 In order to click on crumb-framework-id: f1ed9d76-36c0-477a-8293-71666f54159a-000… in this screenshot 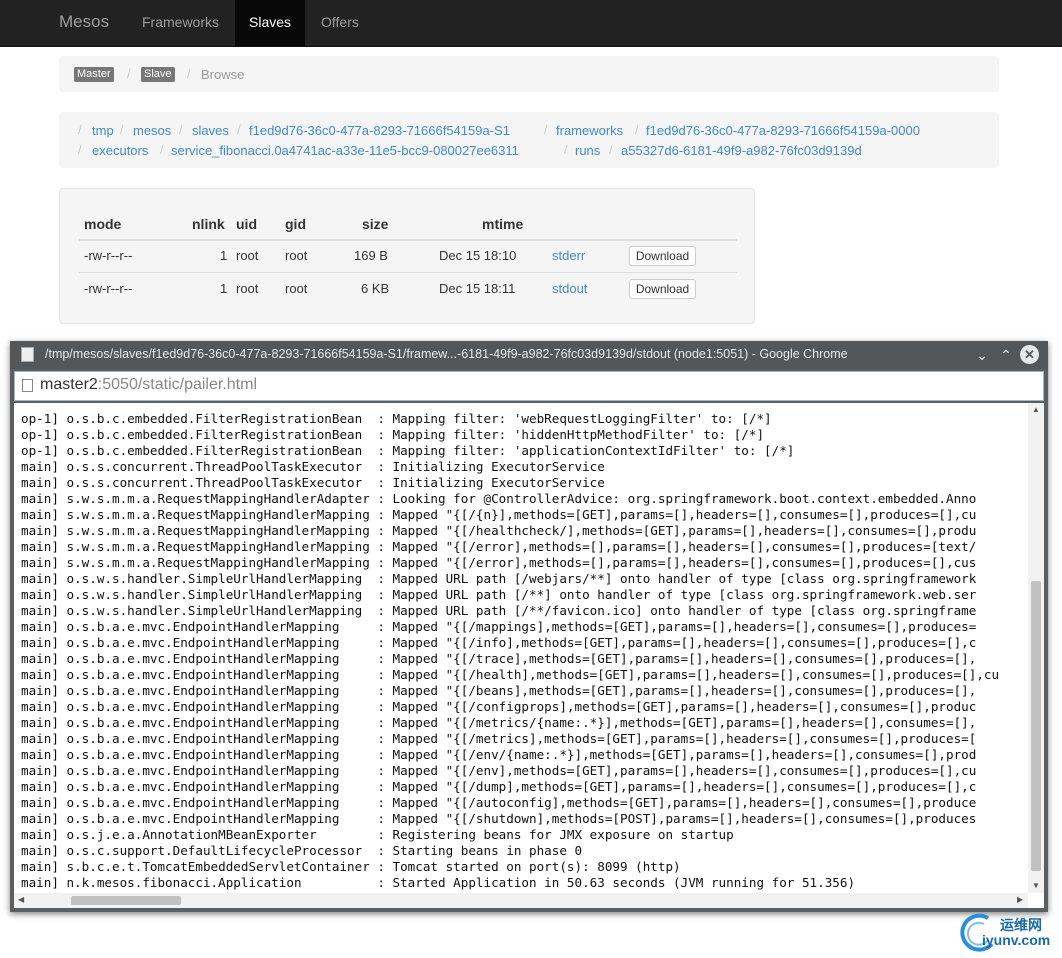, I will do `click(783, 130)`.